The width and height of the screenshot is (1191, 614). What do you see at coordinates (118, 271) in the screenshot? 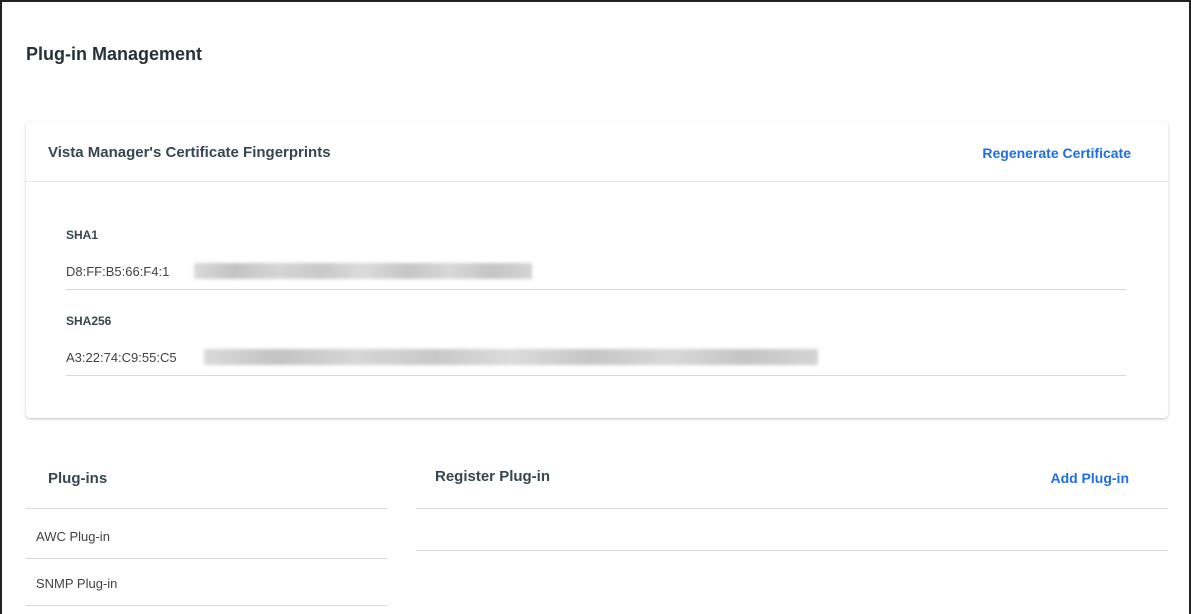
I see `sha1-value: D8:FF:B5:66:F4:1` at bounding box center [118, 271].